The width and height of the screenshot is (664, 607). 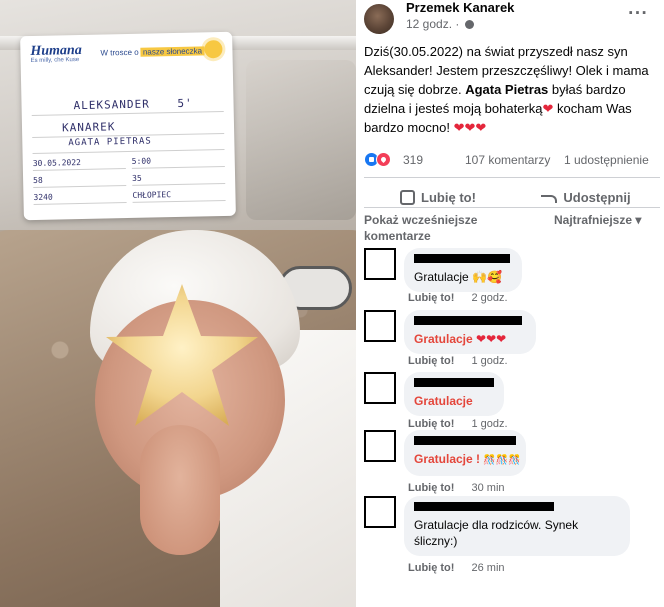 I want to click on comment-time: 26 min, so click(x=488, y=568).